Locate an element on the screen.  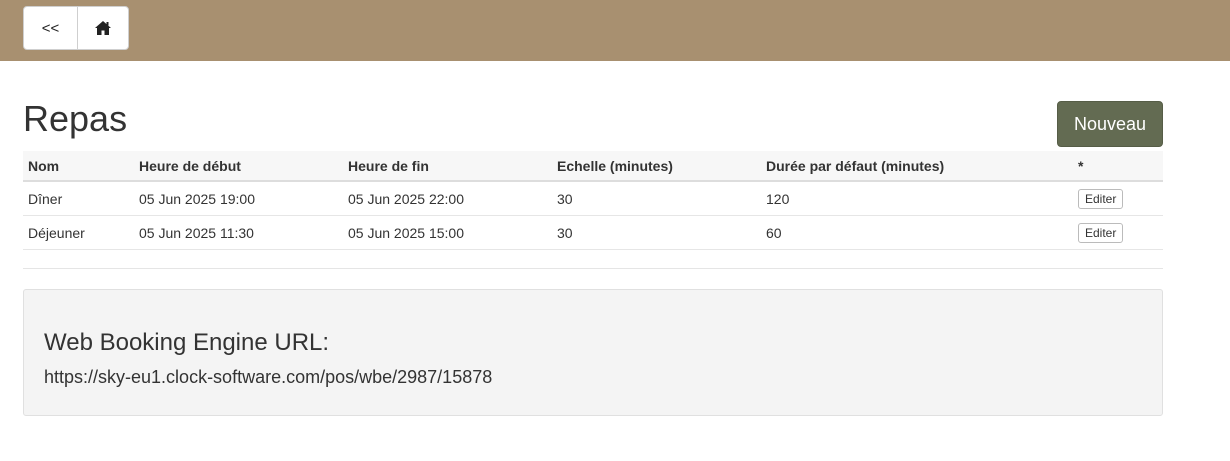
section-divider is located at coordinates (593, 268).